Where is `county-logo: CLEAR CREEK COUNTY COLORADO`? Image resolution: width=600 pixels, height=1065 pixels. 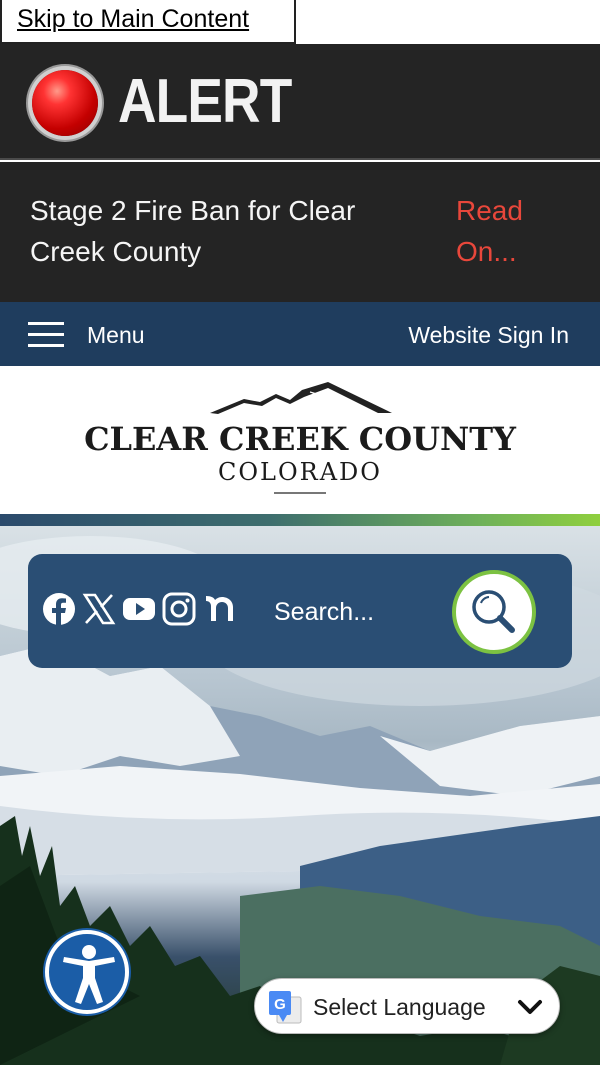 county-logo: CLEAR CREEK COUNTY COLORADO is located at coordinates (300, 440).